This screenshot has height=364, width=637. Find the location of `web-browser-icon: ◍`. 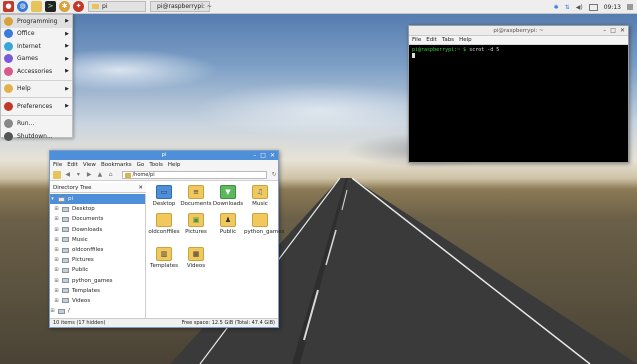

web-browser-icon: ◍ is located at coordinates (22, 6).